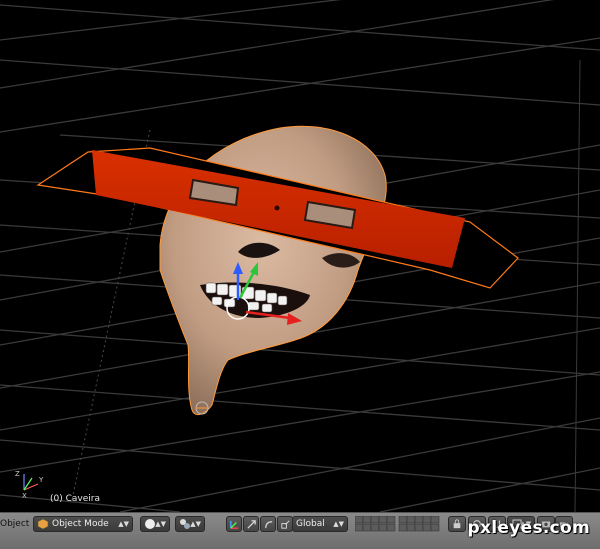 This screenshot has height=549, width=600. I want to click on layers-grid, so click(399, 523).